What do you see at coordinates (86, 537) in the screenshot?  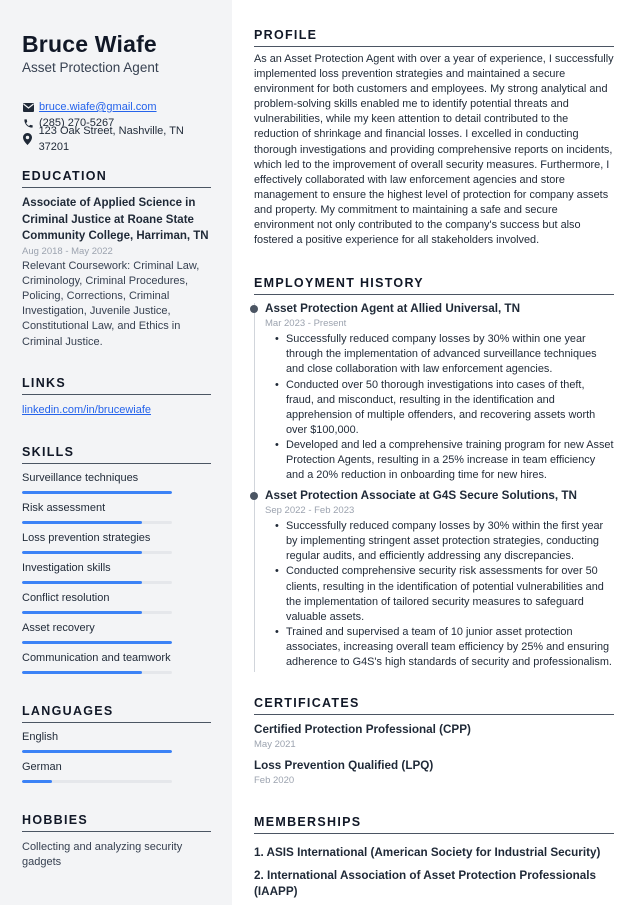 I see `skill-label: Loss prevention strategies` at bounding box center [86, 537].